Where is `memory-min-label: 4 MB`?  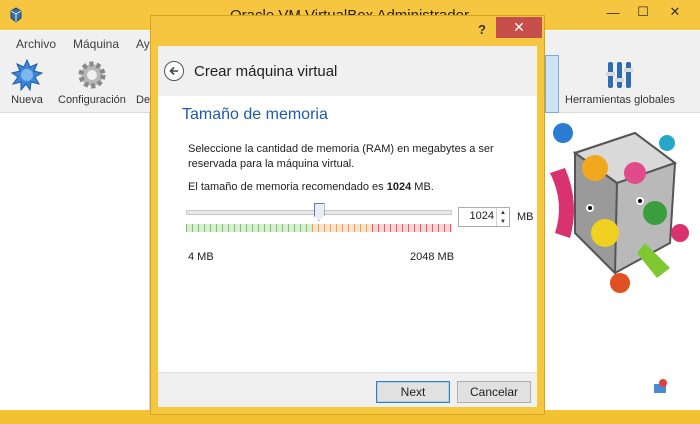
memory-min-label: 4 MB is located at coordinates (201, 257).